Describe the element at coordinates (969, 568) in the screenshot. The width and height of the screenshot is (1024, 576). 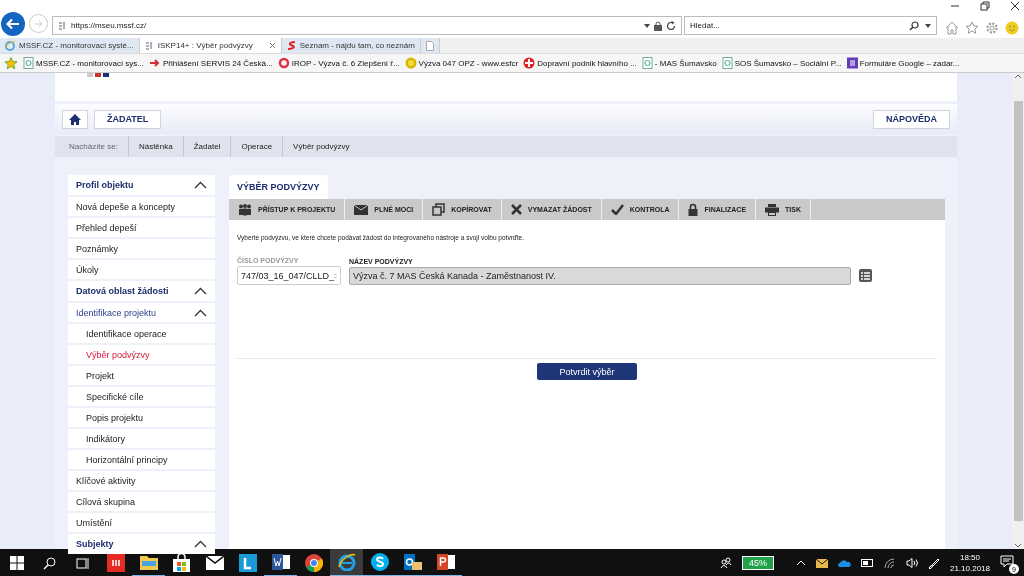
I see `clock-date: 21.10.2018` at that location.